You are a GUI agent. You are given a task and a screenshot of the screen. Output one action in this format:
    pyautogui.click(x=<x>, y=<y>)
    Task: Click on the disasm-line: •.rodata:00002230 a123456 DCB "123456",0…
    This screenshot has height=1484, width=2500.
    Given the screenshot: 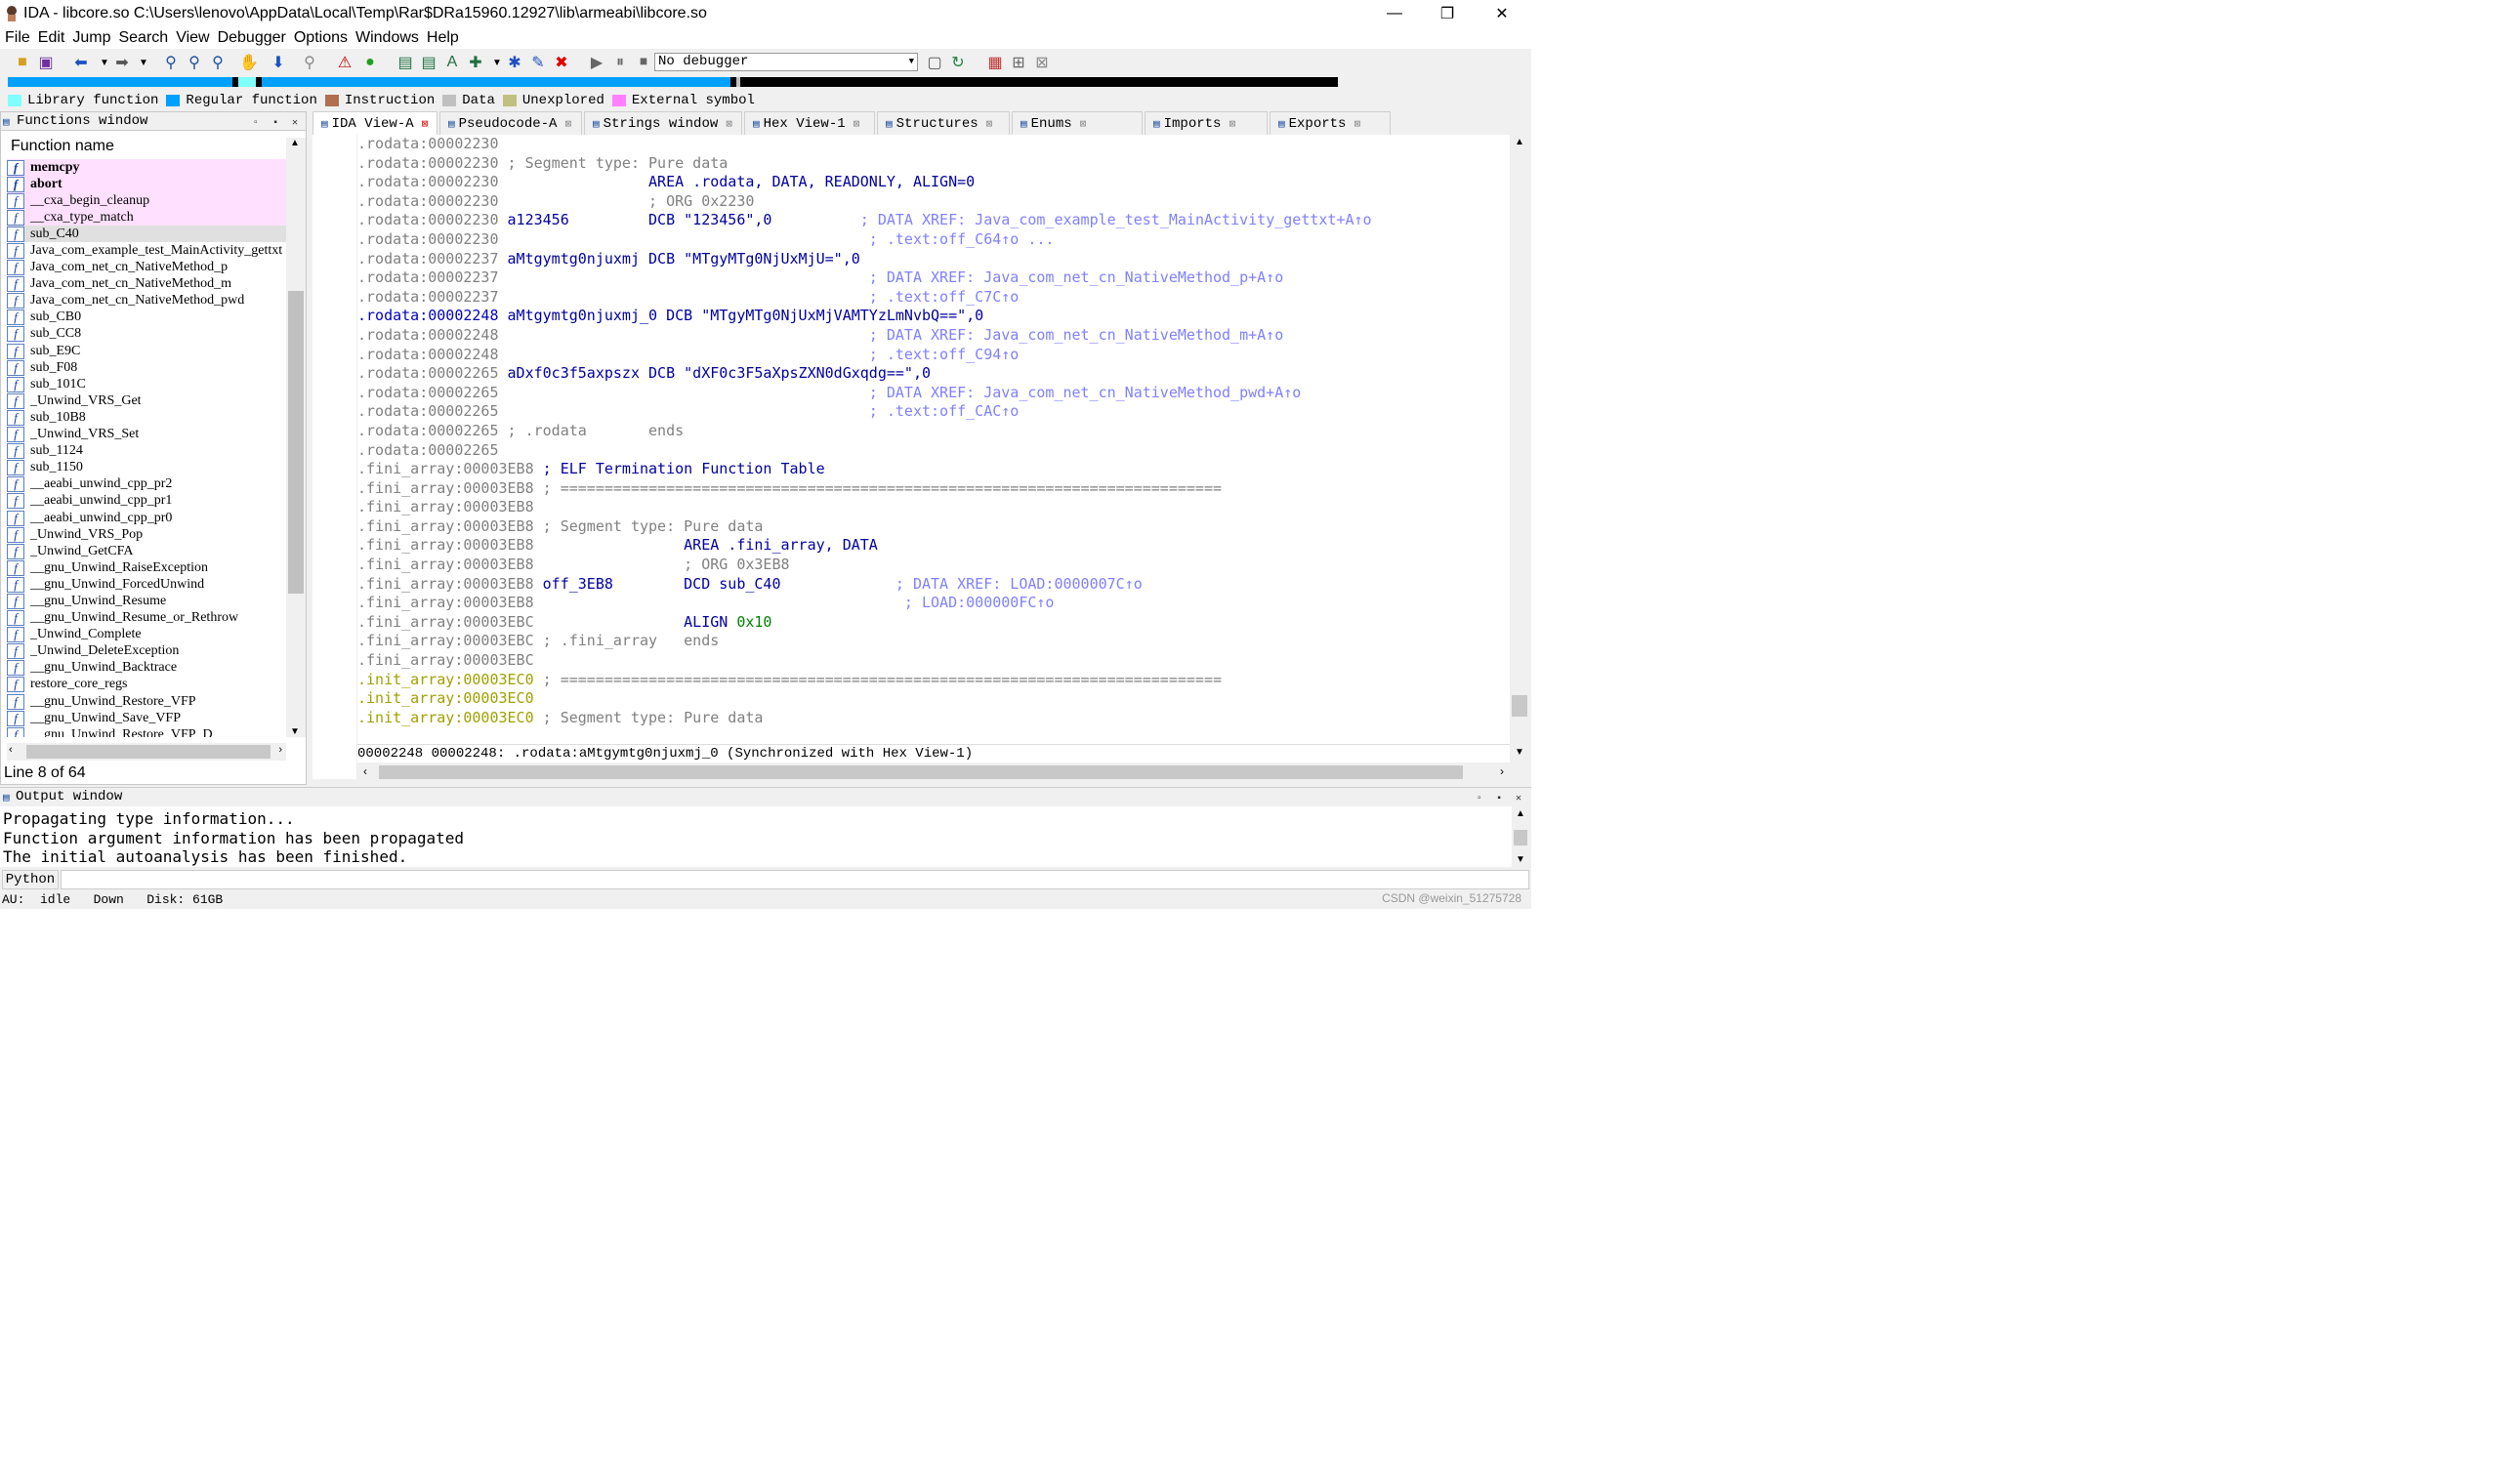 What is the action you would take?
    pyautogui.click(x=933, y=221)
    